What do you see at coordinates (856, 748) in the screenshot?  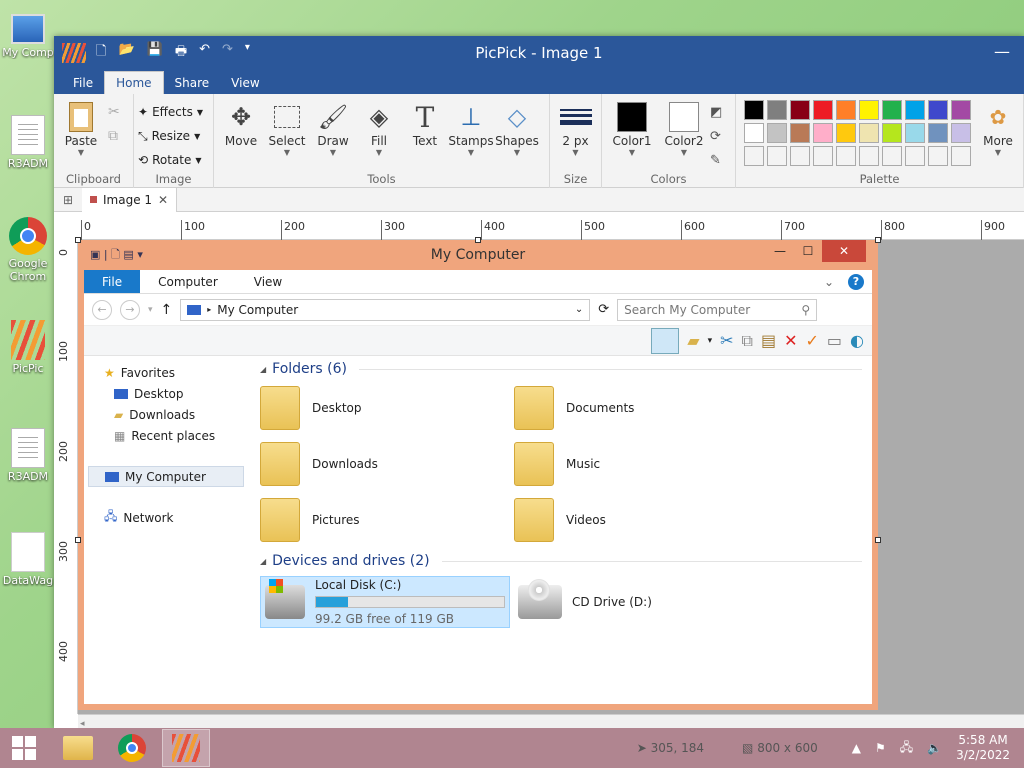 I see `show-hidden-icons: ▲` at bounding box center [856, 748].